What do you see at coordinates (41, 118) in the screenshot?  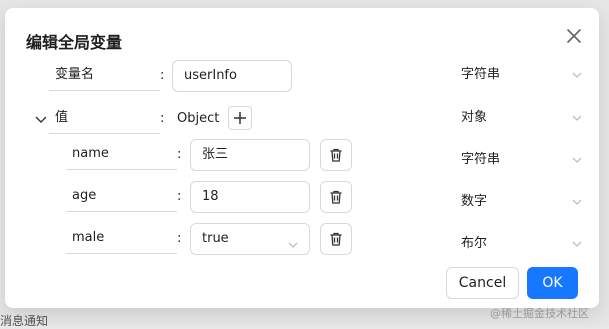 I see `collapse-chevron-icon` at bounding box center [41, 118].